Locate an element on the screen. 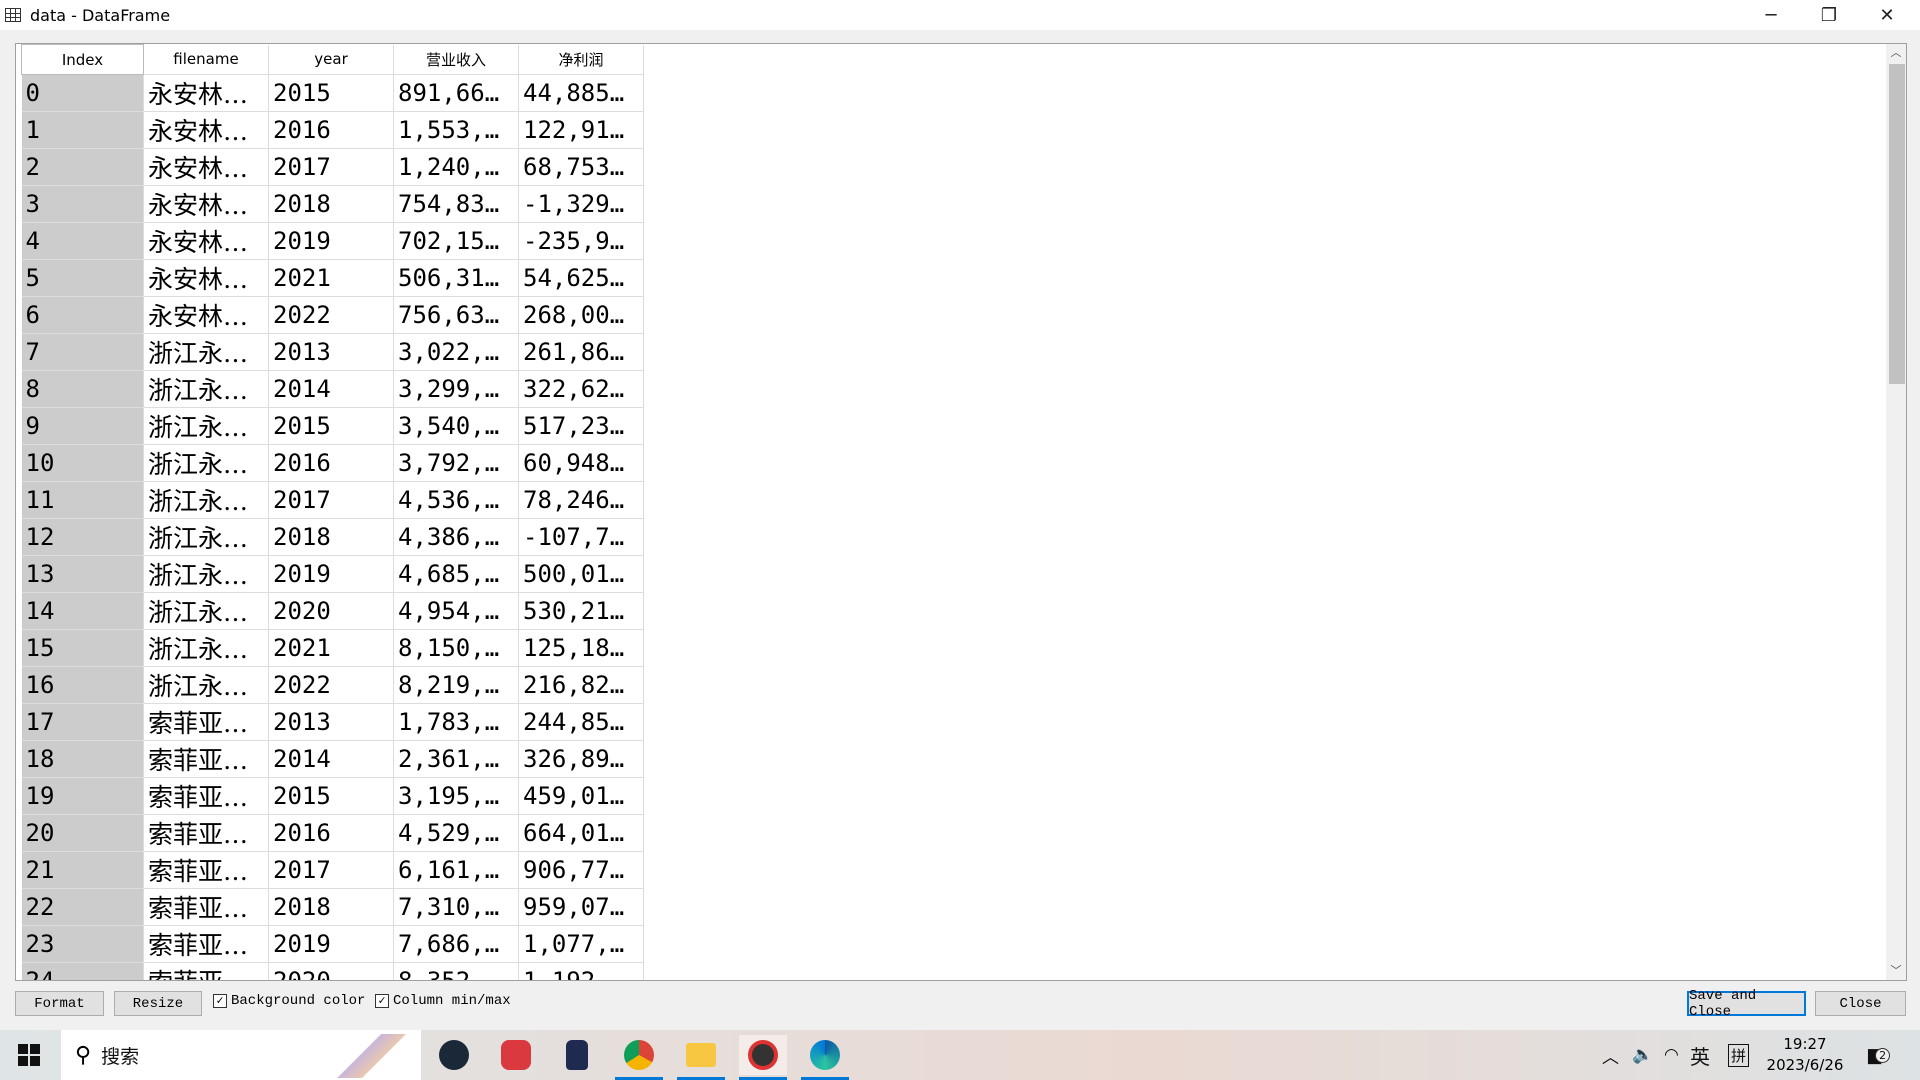  column-header: filename is located at coordinates (206, 59).